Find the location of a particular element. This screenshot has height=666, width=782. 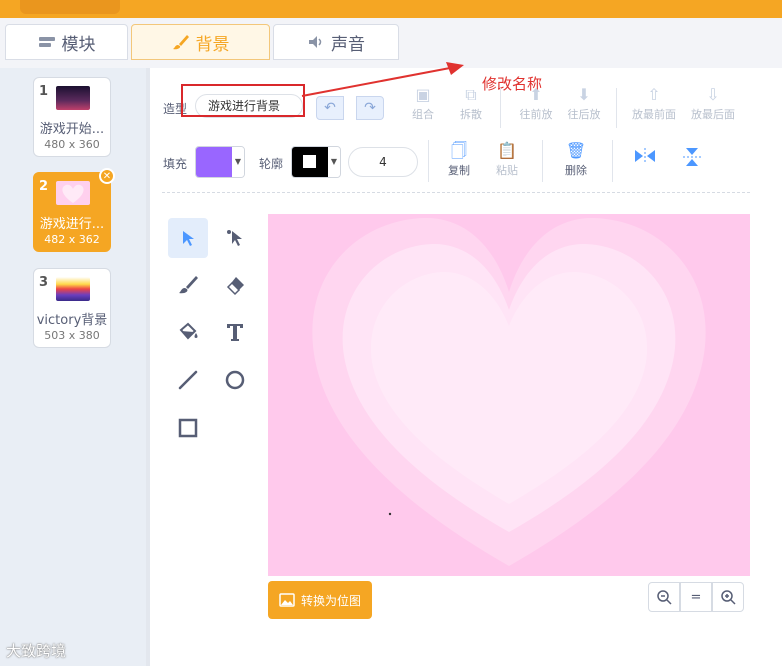

forward-button: ⬆ 往前放 is located at coordinates (536, 103).